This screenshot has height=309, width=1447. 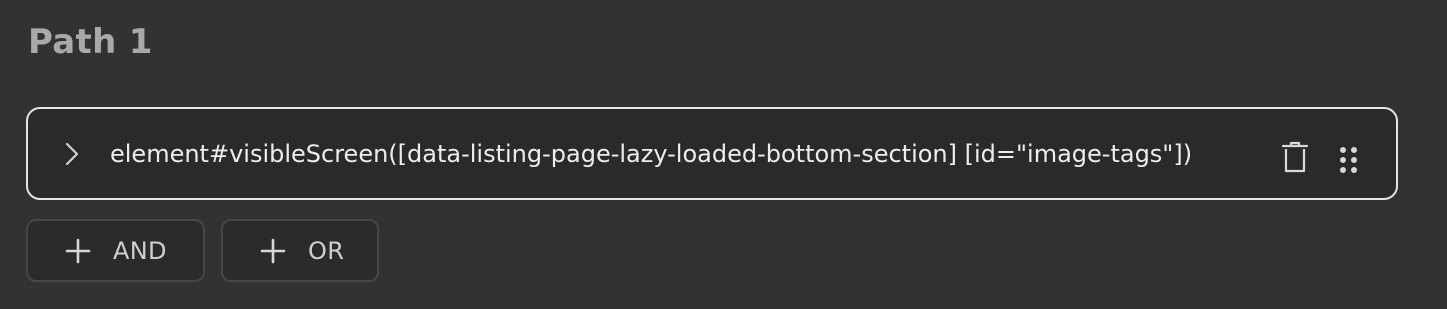 I want to click on drag-handle-icon, so click(x=1349, y=160).